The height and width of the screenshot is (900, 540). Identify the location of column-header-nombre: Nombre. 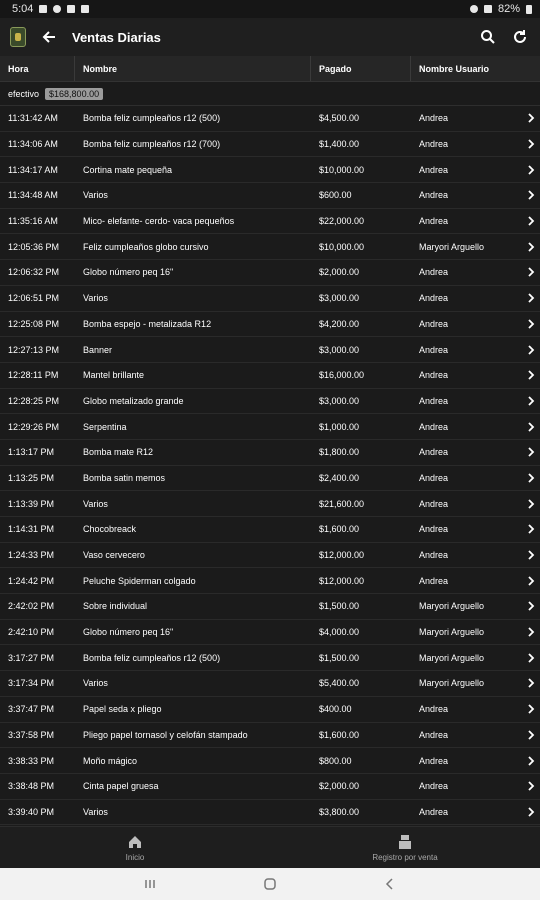
(193, 68).